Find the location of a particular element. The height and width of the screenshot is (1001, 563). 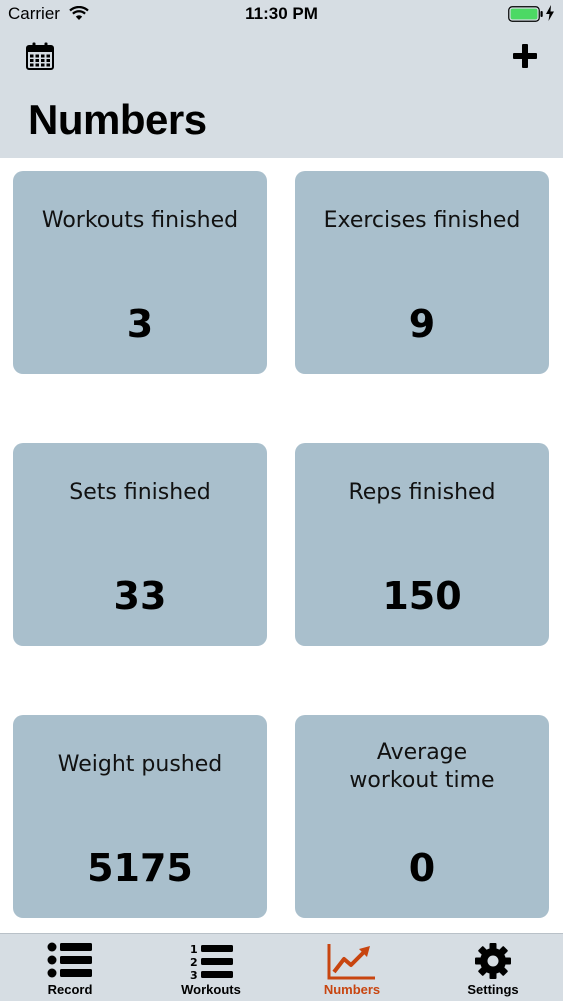

stat-value: 0 is located at coordinates (422, 868).